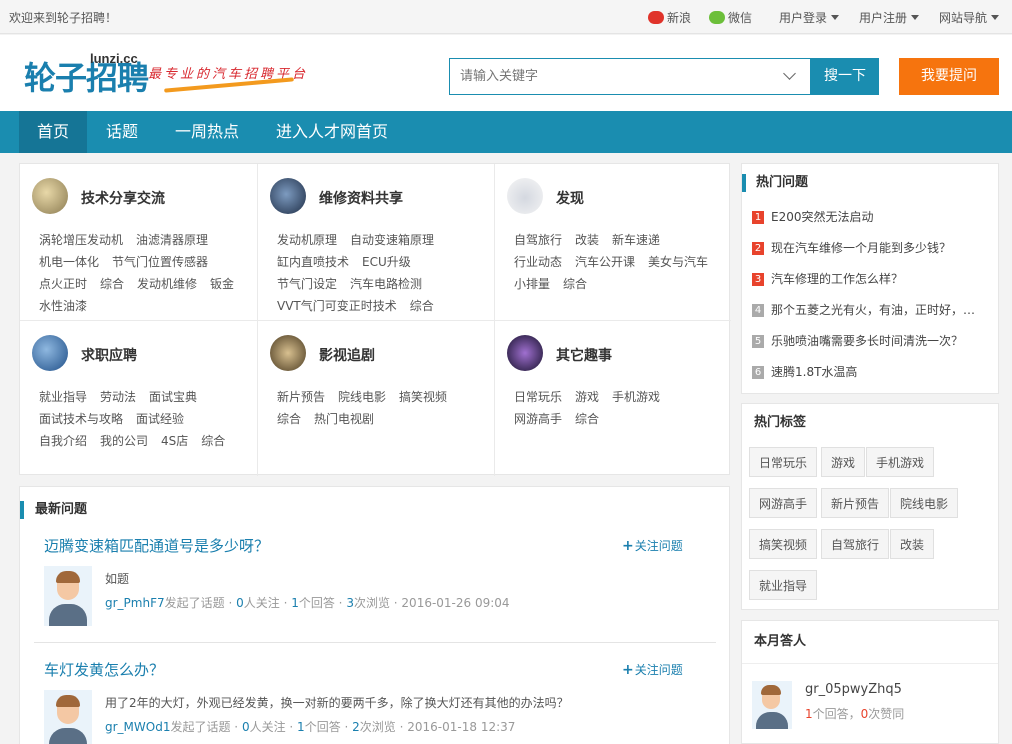  I want to click on header: 轮子招聘 lunzi.cc 最专业的汽车招聘平台 搜一下 我要提问, so click(506, 73).